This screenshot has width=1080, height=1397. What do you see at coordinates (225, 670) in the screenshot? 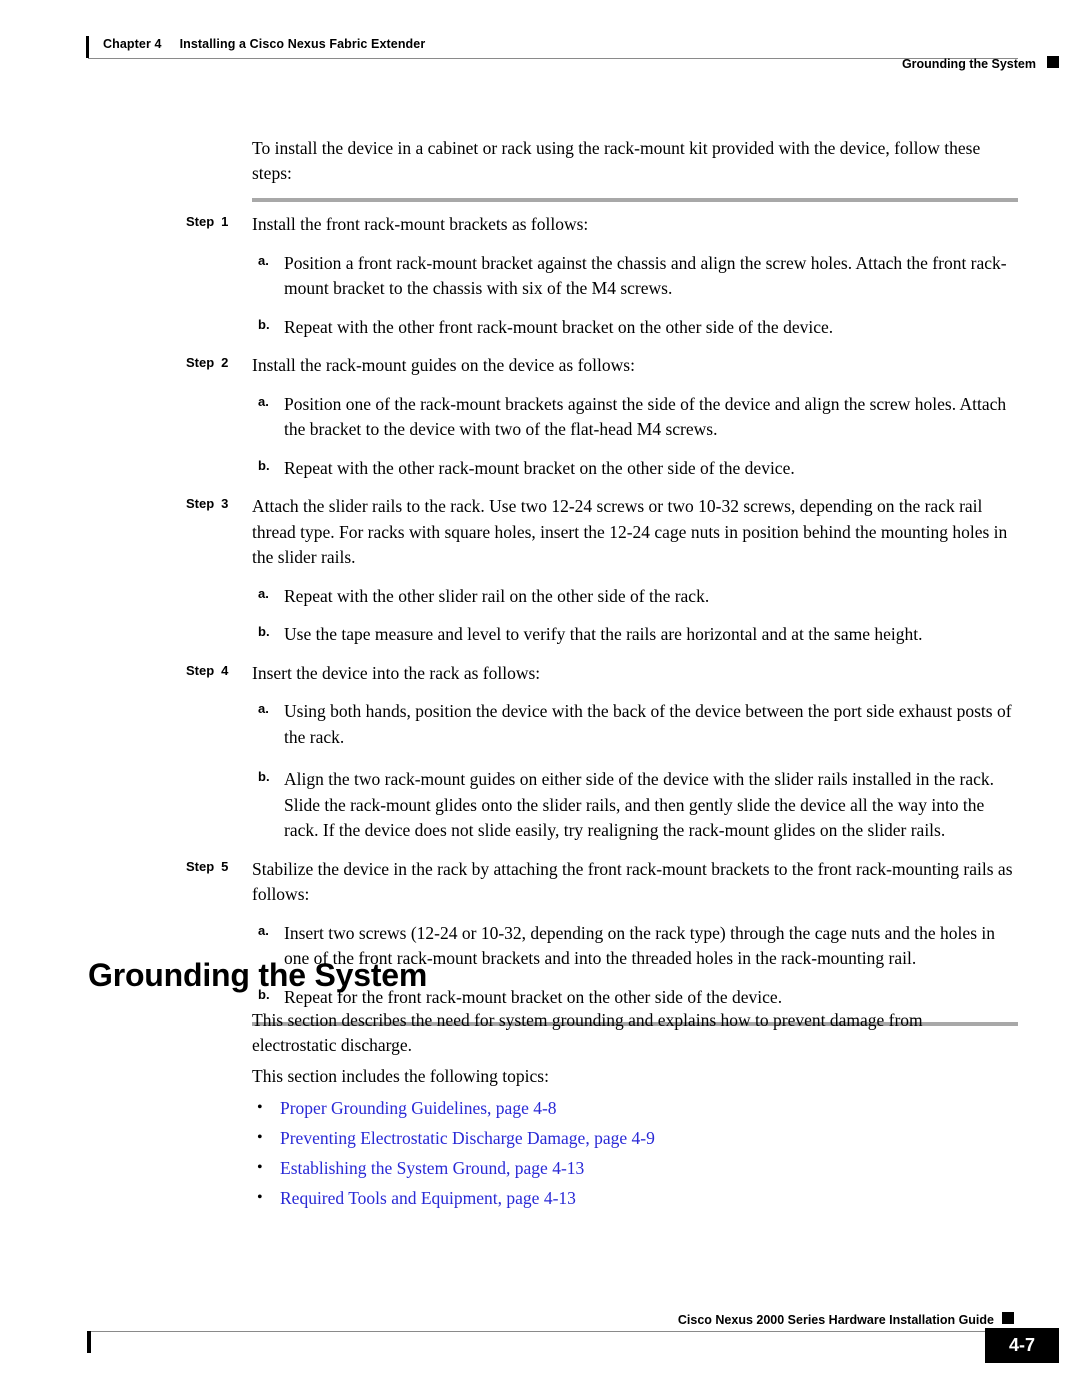
I see `step-number: 4` at bounding box center [225, 670].